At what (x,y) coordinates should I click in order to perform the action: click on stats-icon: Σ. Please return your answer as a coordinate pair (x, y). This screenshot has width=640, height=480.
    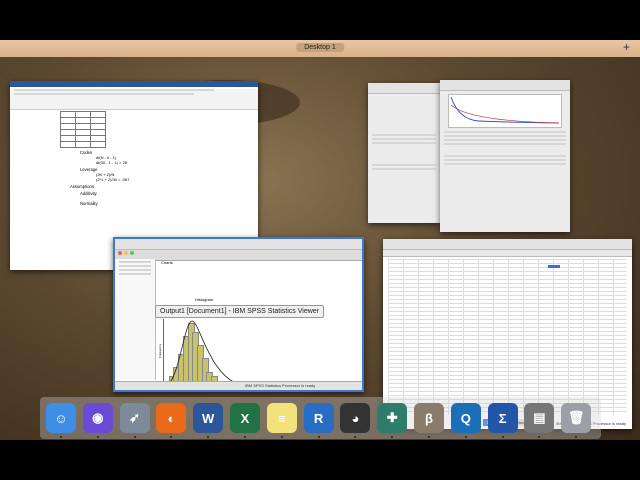
    Looking at the image, I should click on (502, 418).